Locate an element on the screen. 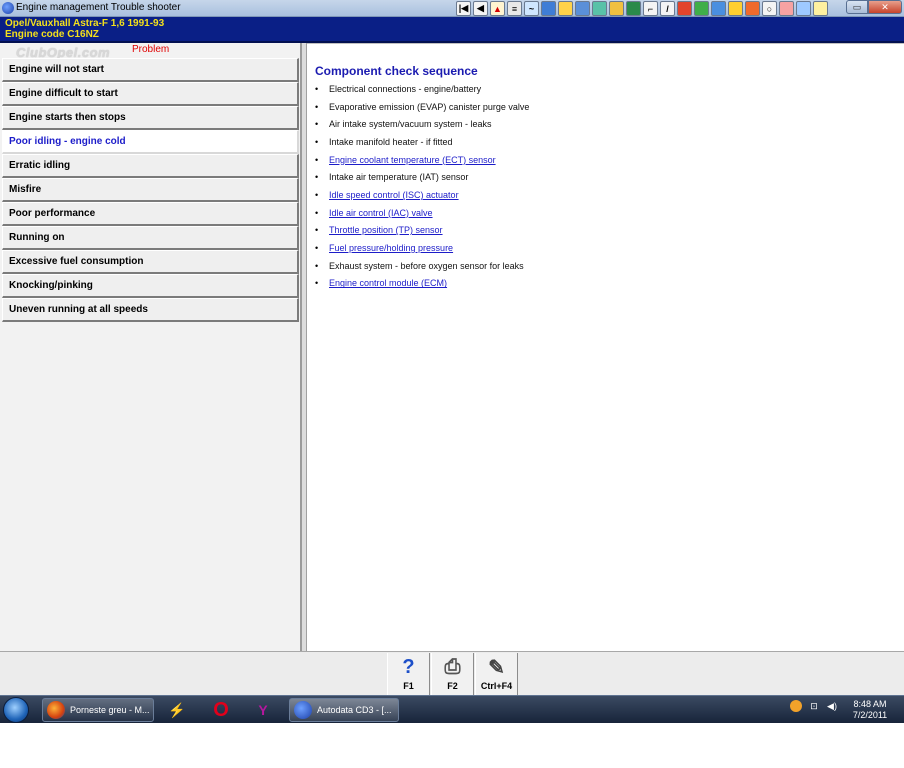  function-bar: ? F1 ⎙ F2 ✎ Ctrl+F4 is located at coordinates (452, 673).